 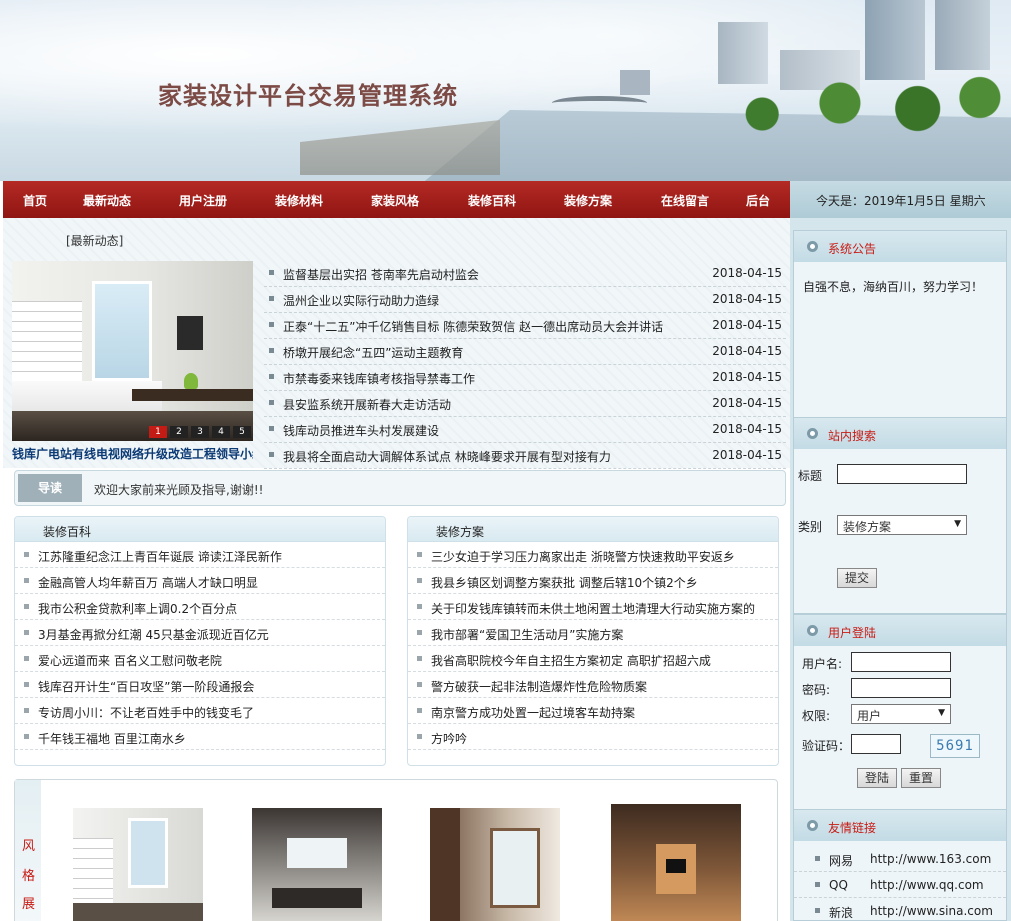 I want to click on article-title: 南京警方成功处置一起过境客车劫持案, so click(x=533, y=712).